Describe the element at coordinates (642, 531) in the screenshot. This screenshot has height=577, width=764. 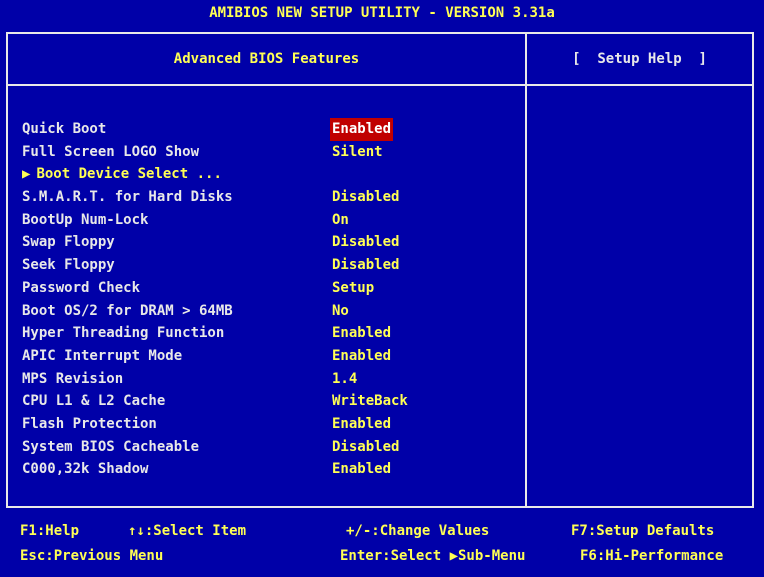
I see `setup-defaults-key-hint: F7:Setup Defaults` at that location.